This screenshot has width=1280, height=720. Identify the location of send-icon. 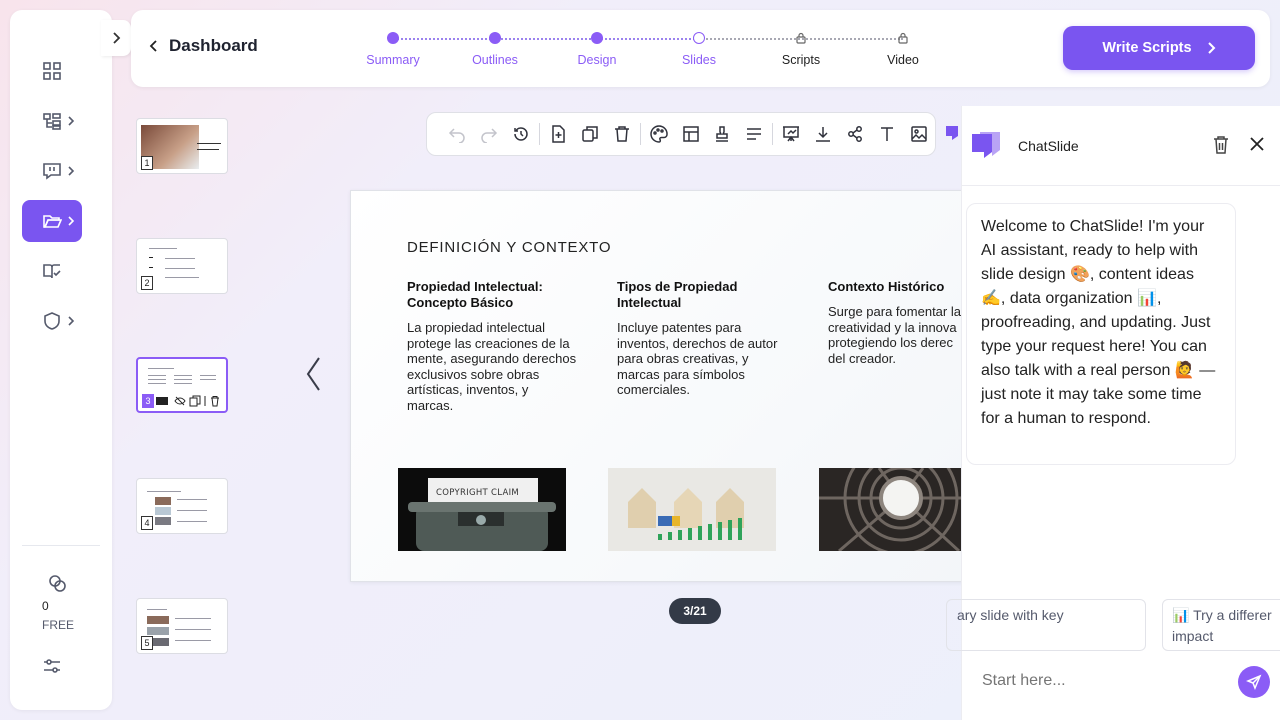
(1254, 682).